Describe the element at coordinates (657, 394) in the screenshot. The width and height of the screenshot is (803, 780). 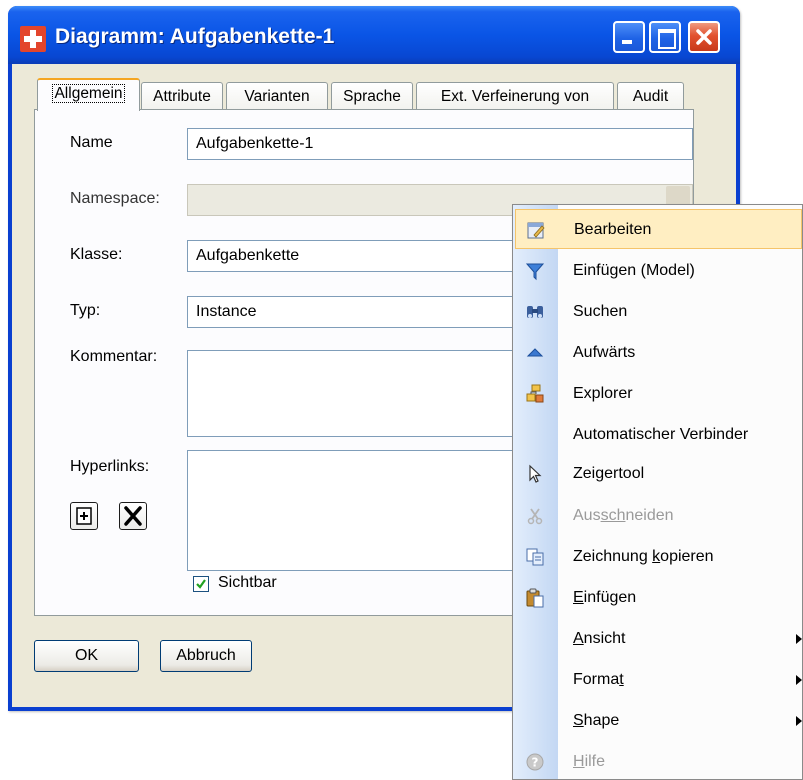
I see `menu-item-explorer: Explorer` at that location.